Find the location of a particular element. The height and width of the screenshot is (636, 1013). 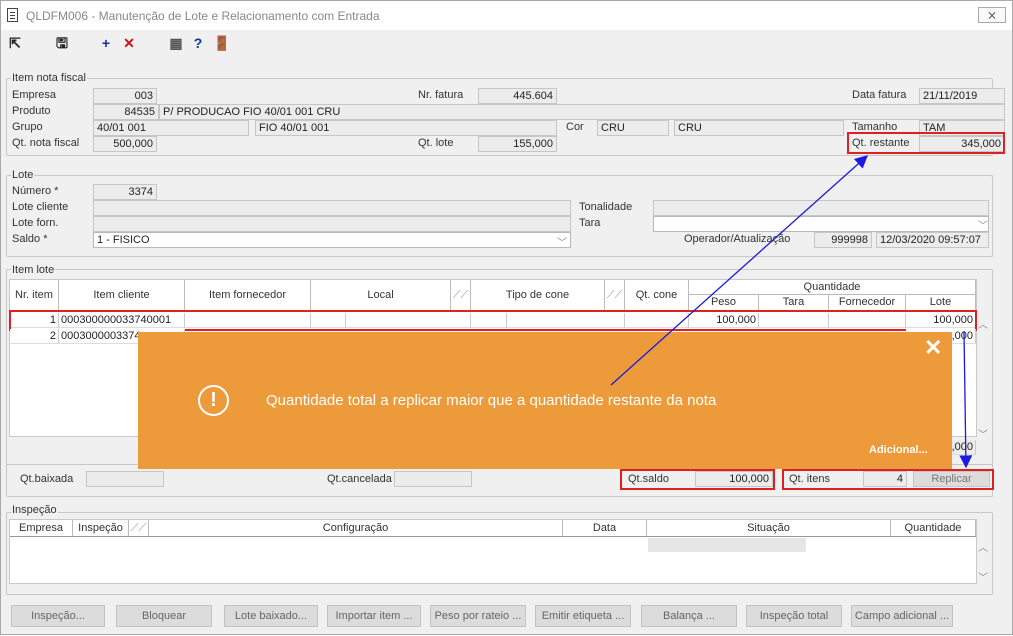

col-local-search-icon: ⟋⟋ is located at coordinates (461, 295).